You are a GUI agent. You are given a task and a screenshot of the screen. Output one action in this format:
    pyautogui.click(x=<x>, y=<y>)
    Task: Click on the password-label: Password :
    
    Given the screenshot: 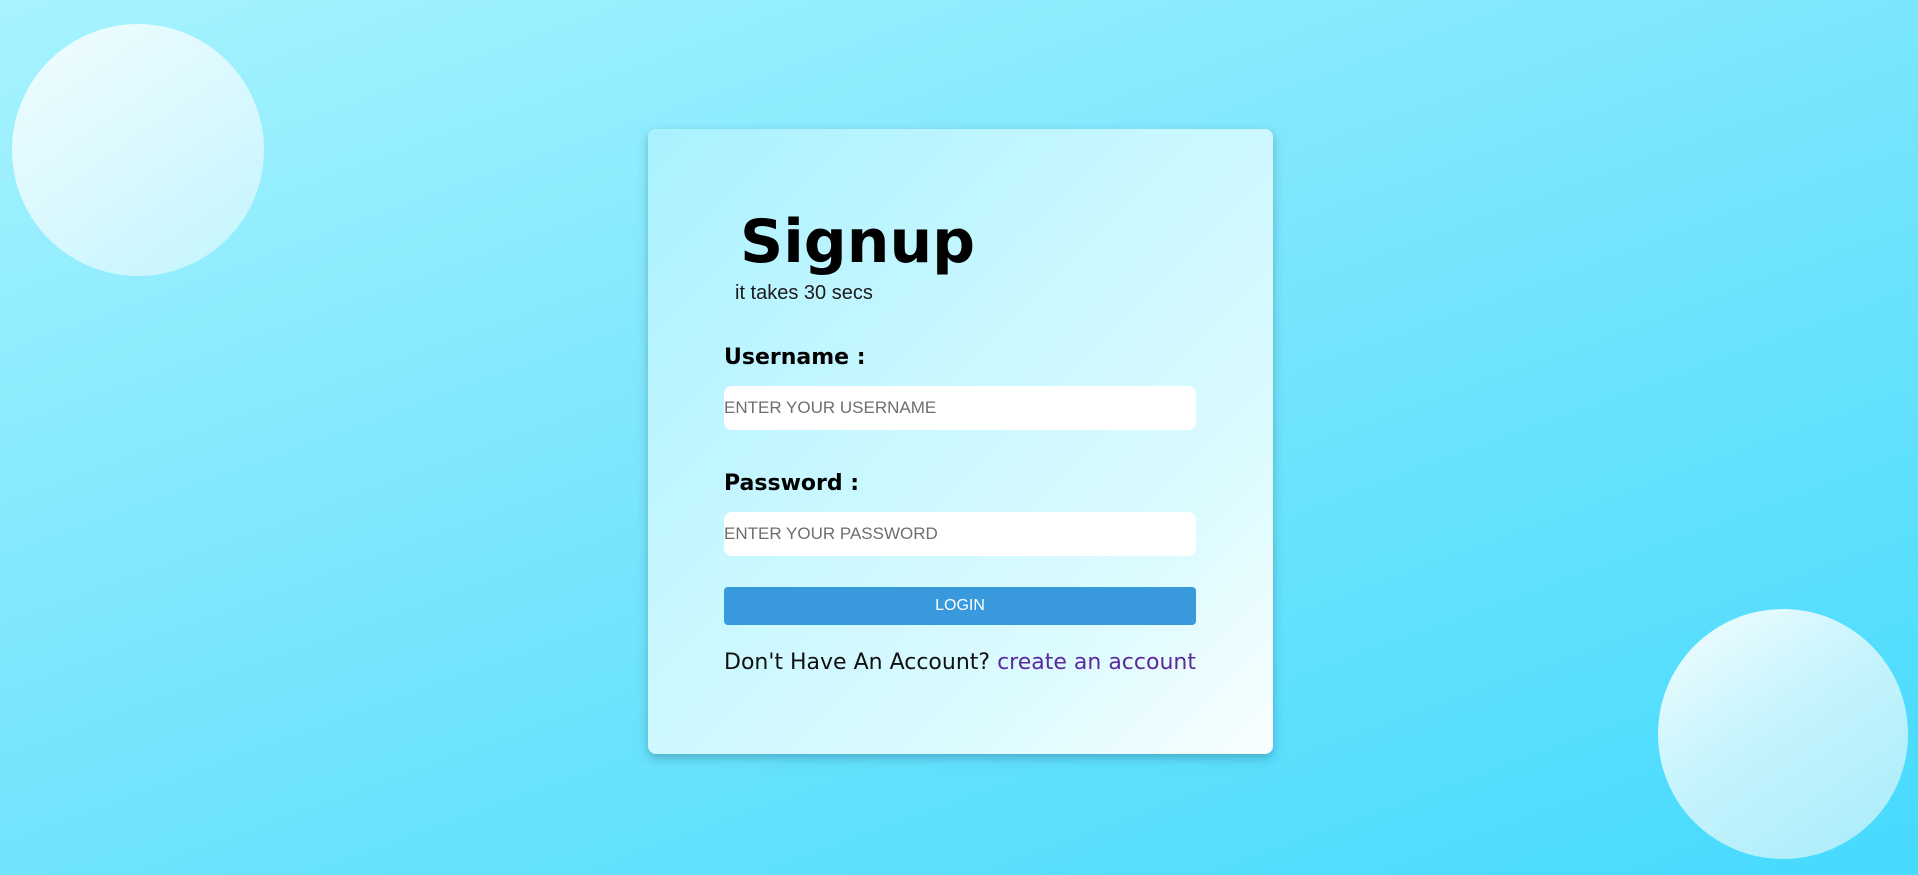 What is the action you would take?
    pyautogui.click(x=792, y=483)
    